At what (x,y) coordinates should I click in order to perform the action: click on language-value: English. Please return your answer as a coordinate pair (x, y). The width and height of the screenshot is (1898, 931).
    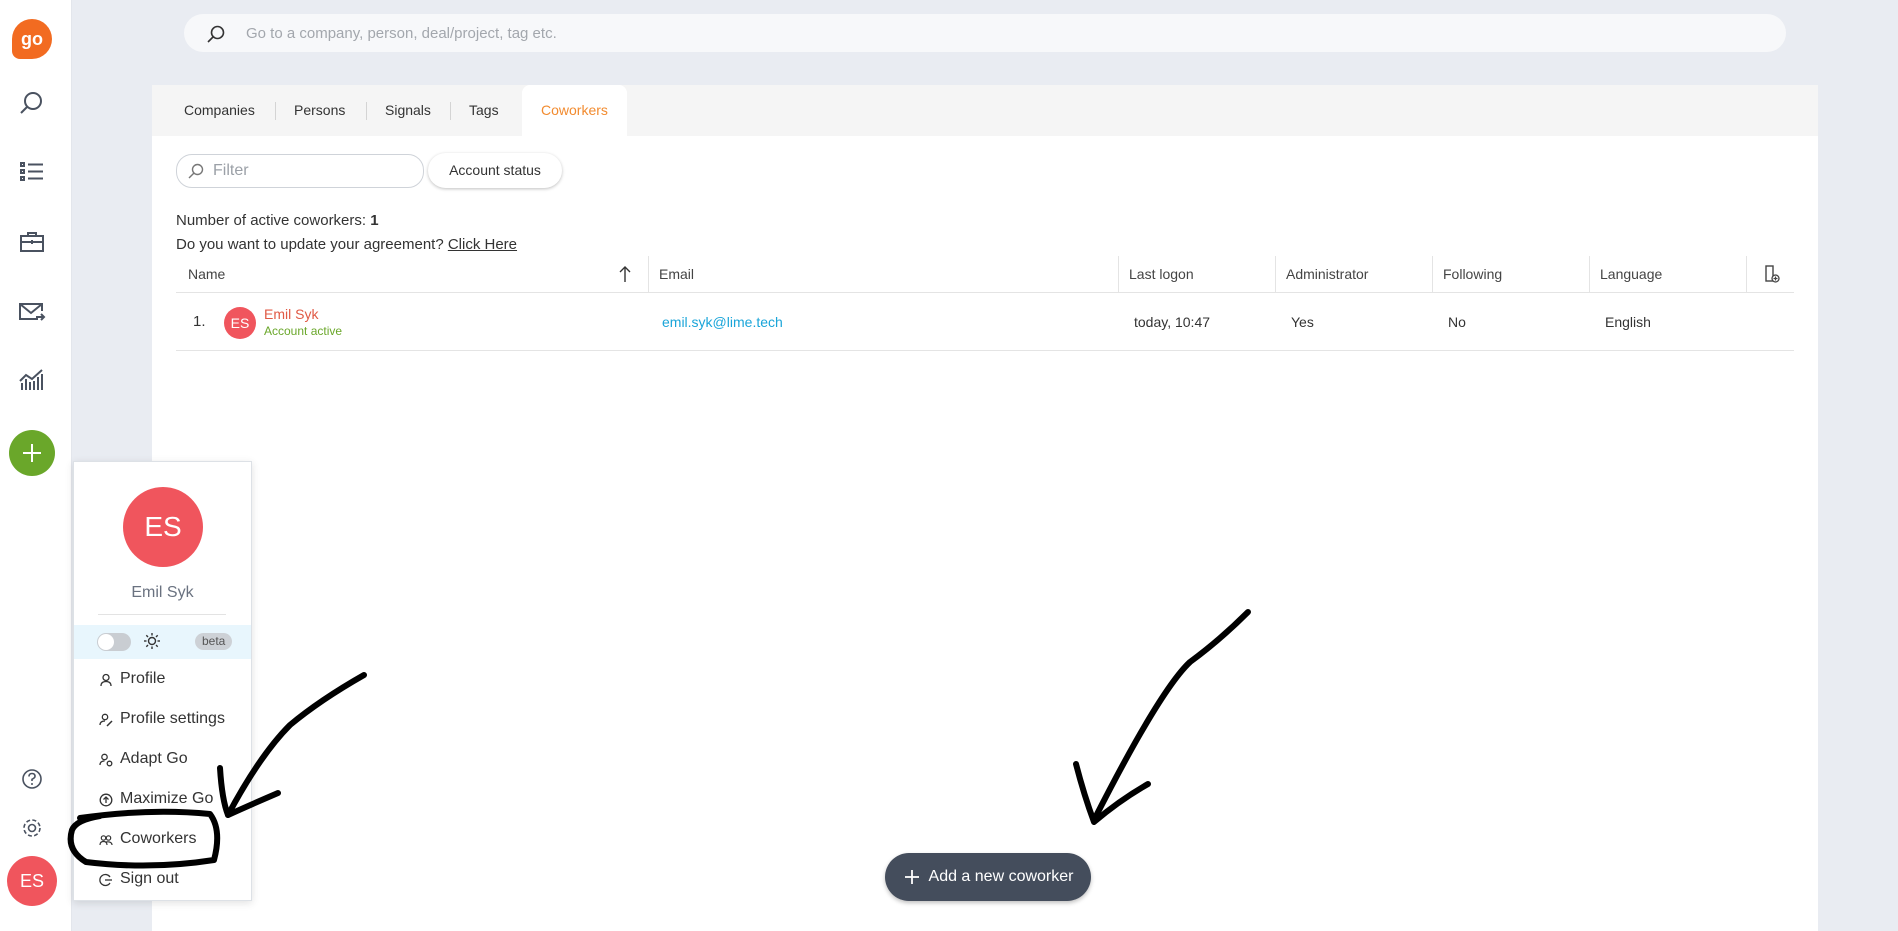
    Looking at the image, I should click on (1628, 322).